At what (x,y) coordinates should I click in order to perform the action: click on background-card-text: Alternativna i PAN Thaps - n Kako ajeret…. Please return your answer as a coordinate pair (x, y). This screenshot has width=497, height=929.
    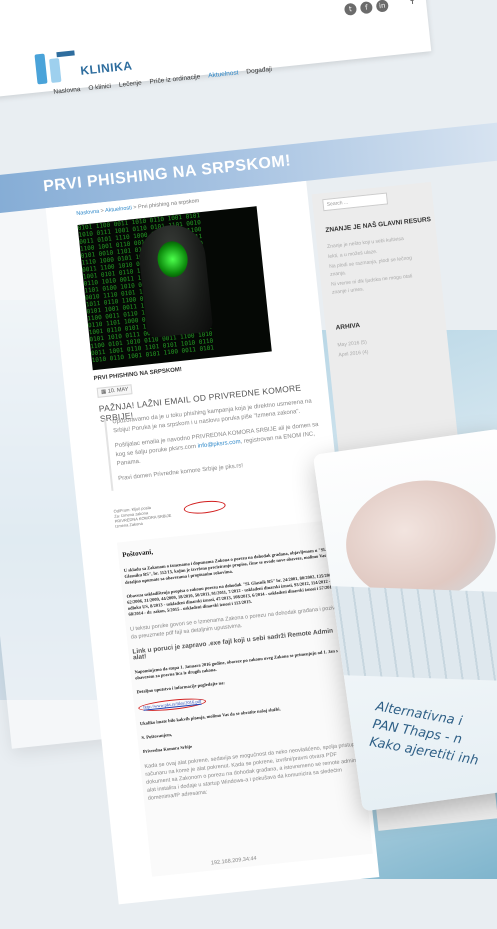
    Looking at the image, I should click on (424, 734).